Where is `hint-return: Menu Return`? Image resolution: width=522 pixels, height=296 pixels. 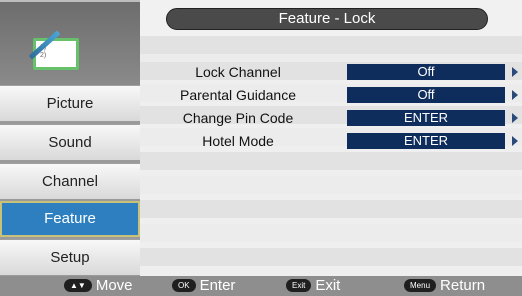 hint-return: Menu Return is located at coordinates (444, 286).